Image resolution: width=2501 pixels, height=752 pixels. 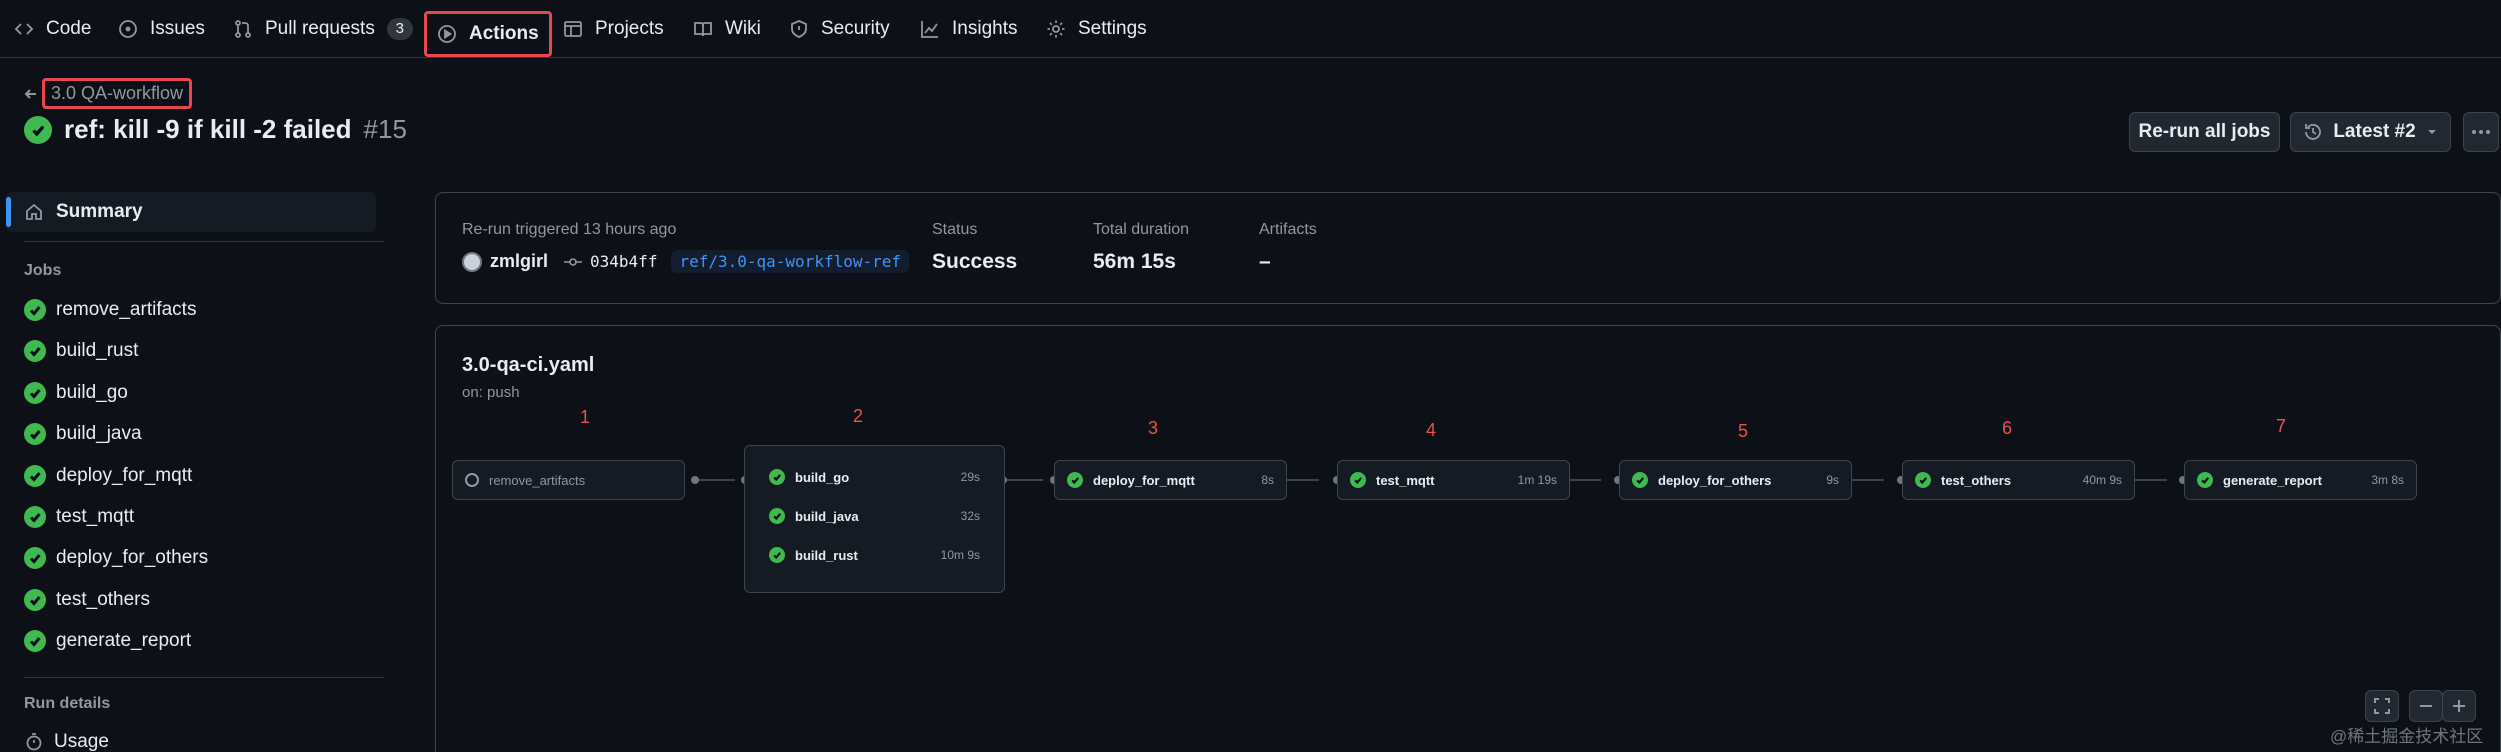 What do you see at coordinates (975, 261) in the screenshot?
I see `status-value: Success` at bounding box center [975, 261].